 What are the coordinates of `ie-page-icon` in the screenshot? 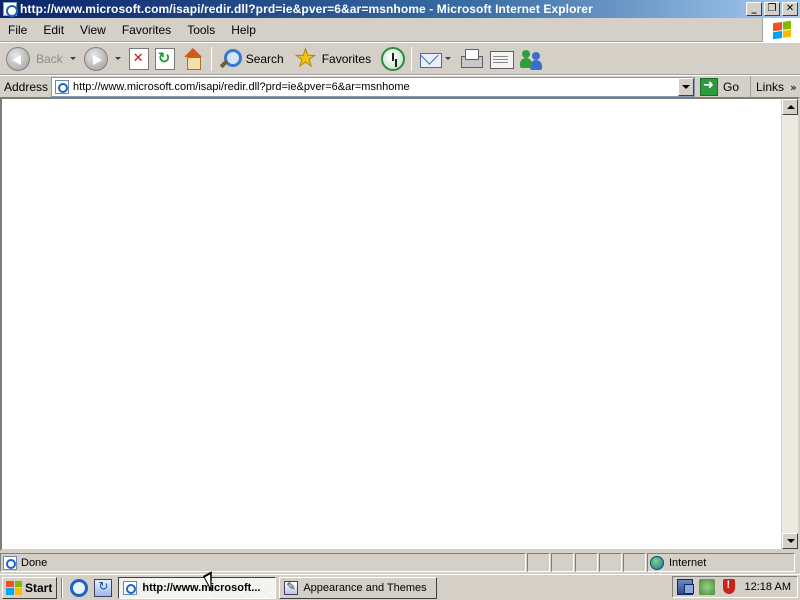 It's located at (130, 587).